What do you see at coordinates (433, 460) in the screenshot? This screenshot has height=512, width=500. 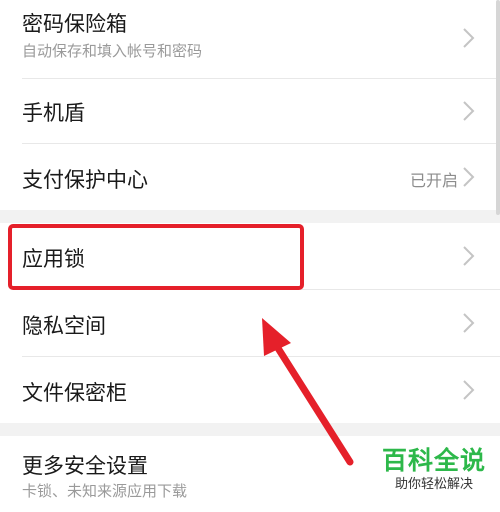 I see `watermark-main-text: 百科全说` at bounding box center [433, 460].